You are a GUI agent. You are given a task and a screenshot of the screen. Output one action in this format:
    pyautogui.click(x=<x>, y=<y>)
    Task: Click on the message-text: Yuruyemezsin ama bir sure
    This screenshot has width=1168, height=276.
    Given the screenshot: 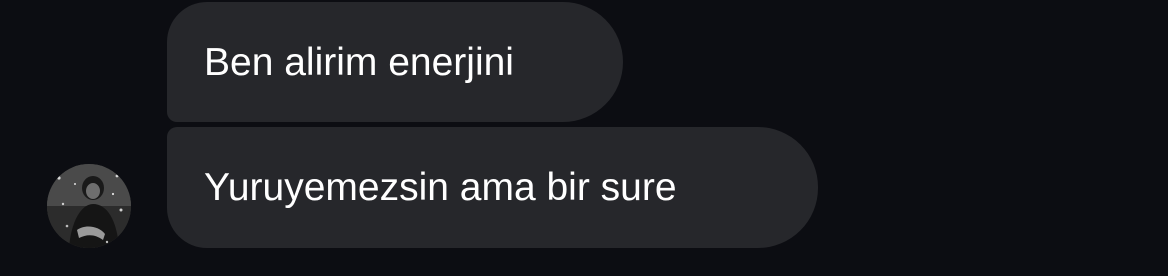 What is the action you would take?
    pyautogui.click(x=440, y=187)
    